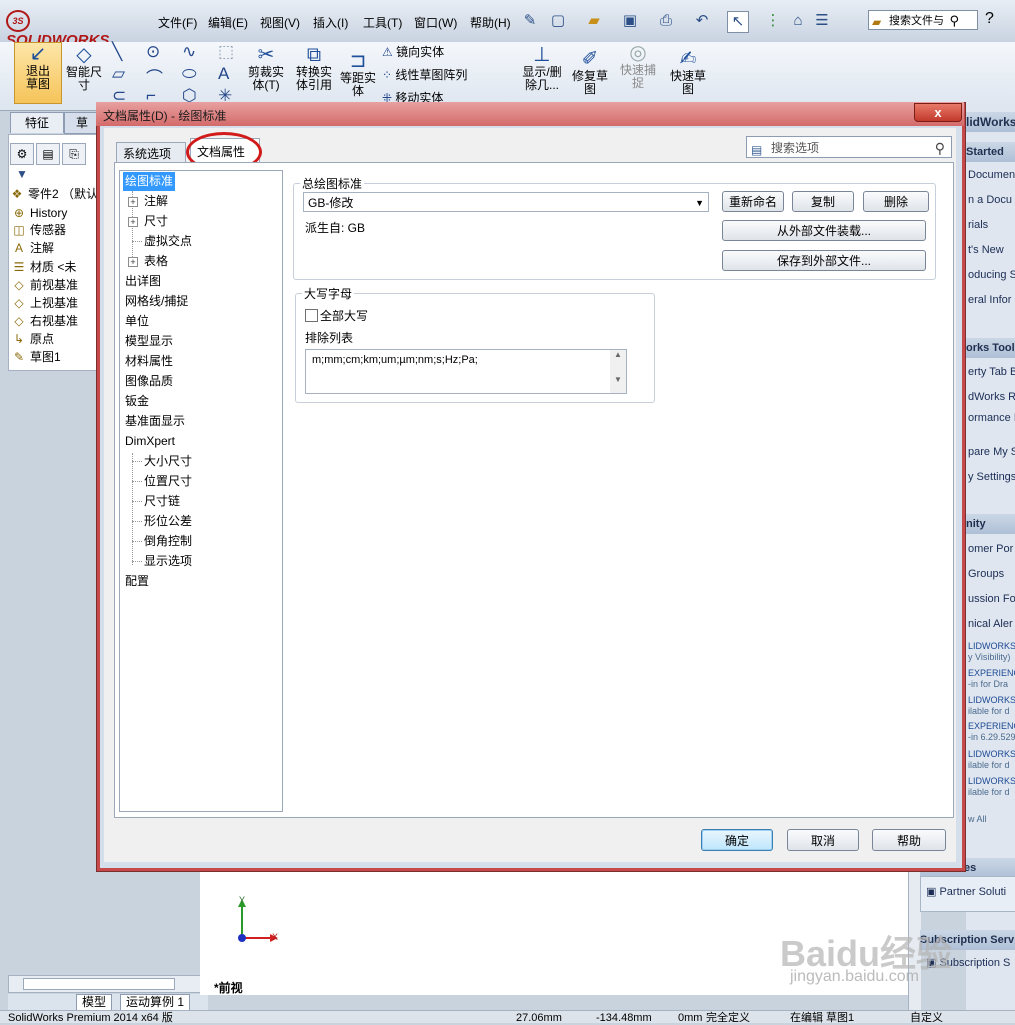 This screenshot has width=1015, height=1025. Describe the element at coordinates (36, 357) in the screenshot. I see `tree-item-sketch1: ✎ 草图1` at that location.